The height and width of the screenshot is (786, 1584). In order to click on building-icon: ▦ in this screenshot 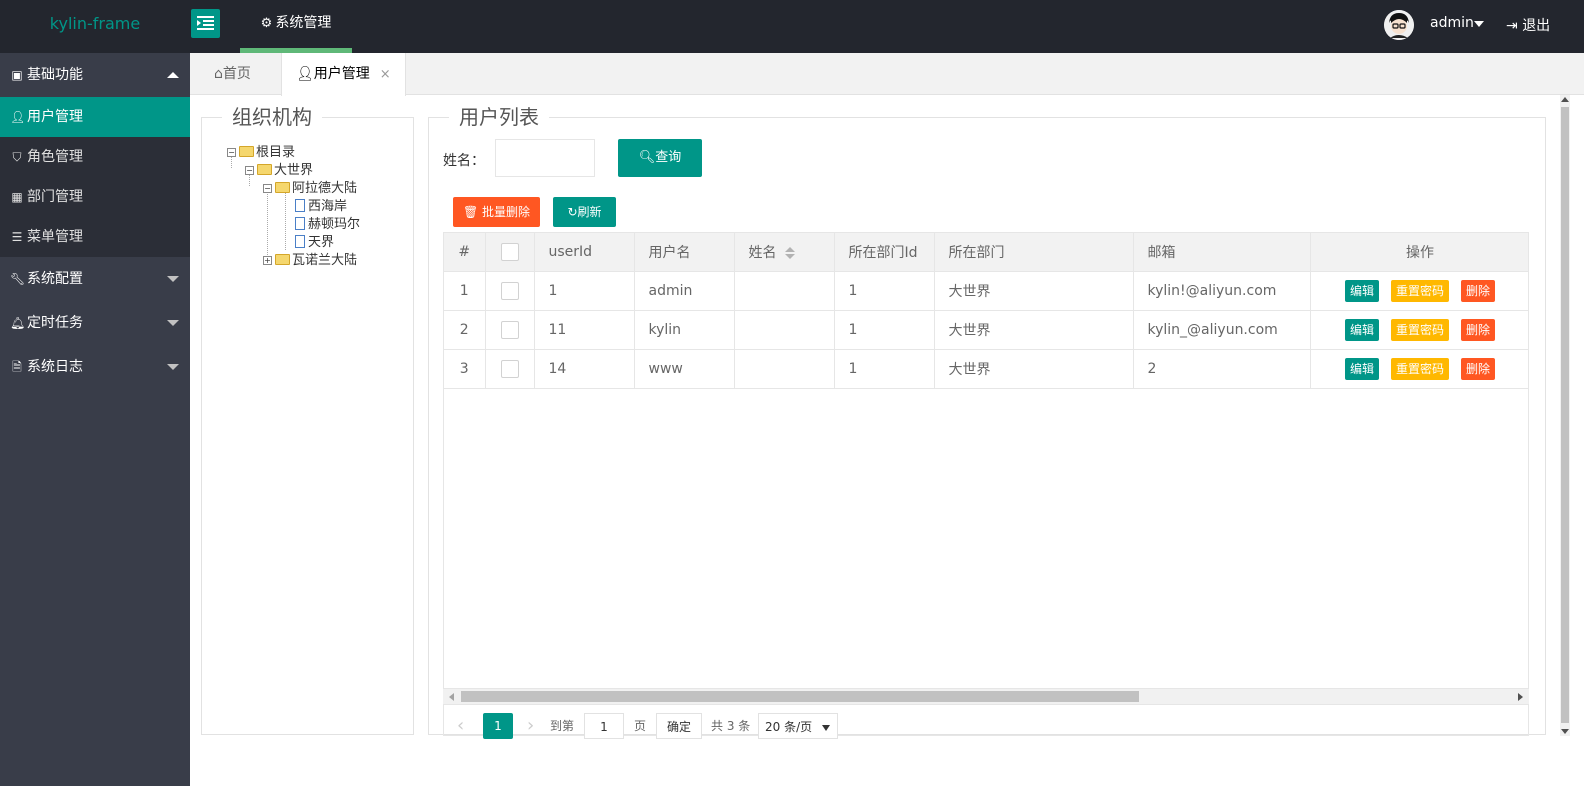, I will do `click(17, 197)`.